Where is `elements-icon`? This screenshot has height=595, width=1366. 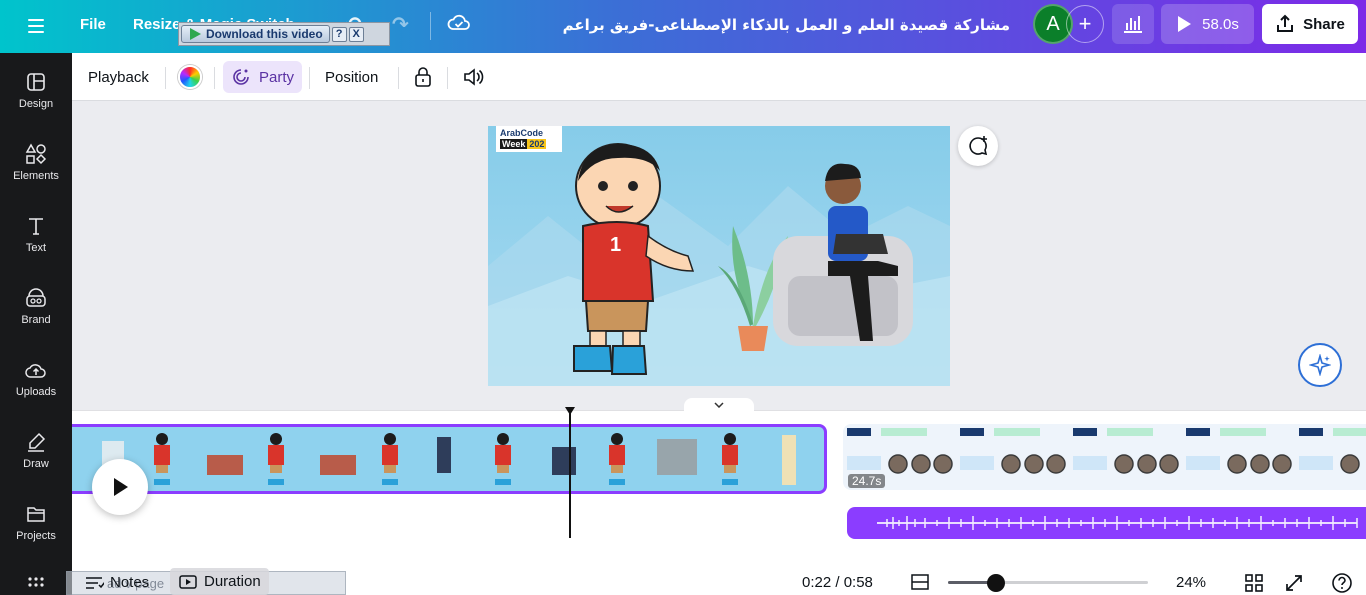 elements-icon is located at coordinates (36, 154).